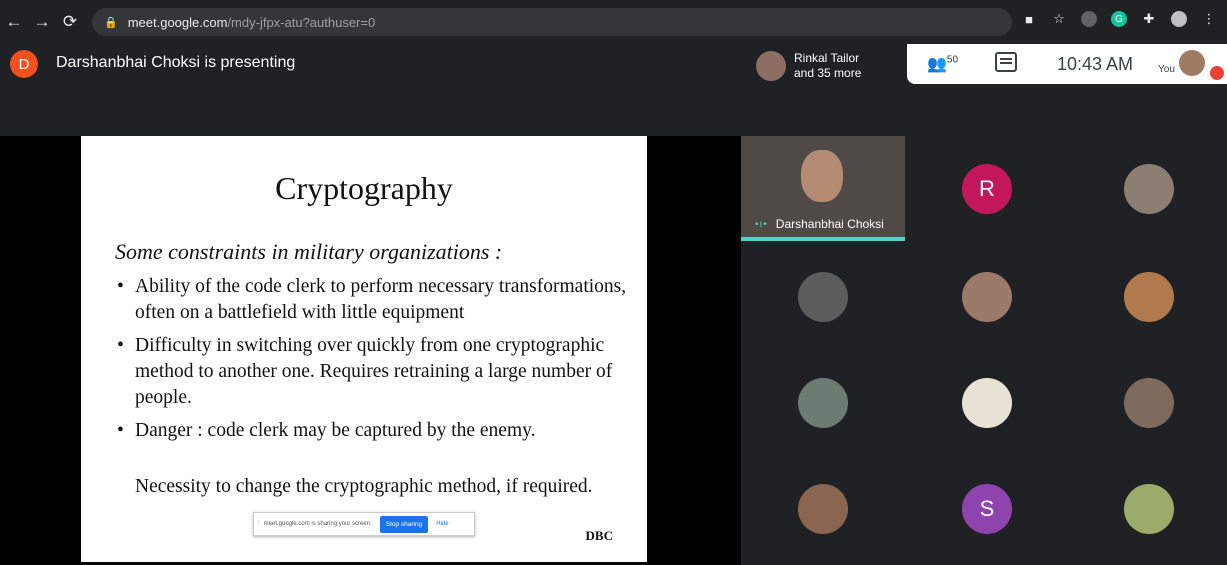  I want to click on share-notice-text: meet.google.com is sharing your screen., so click(317, 524).